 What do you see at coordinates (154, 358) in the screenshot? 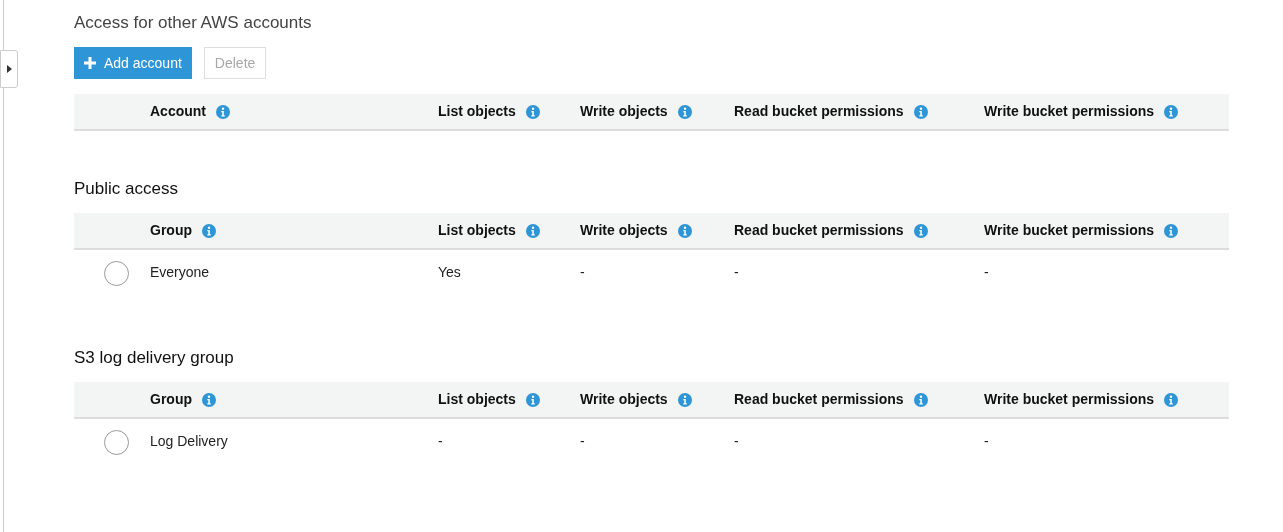
I see `section-title: S3 log delivery group` at bounding box center [154, 358].